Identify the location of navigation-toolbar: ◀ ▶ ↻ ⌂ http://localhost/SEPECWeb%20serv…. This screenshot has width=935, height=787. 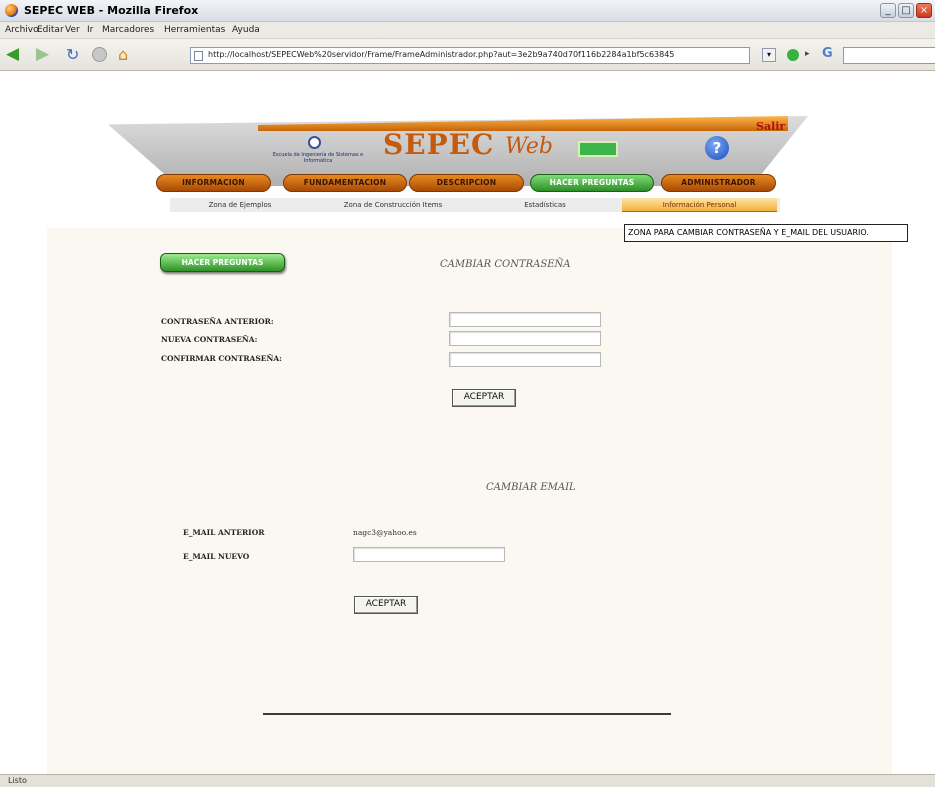
(467, 55).